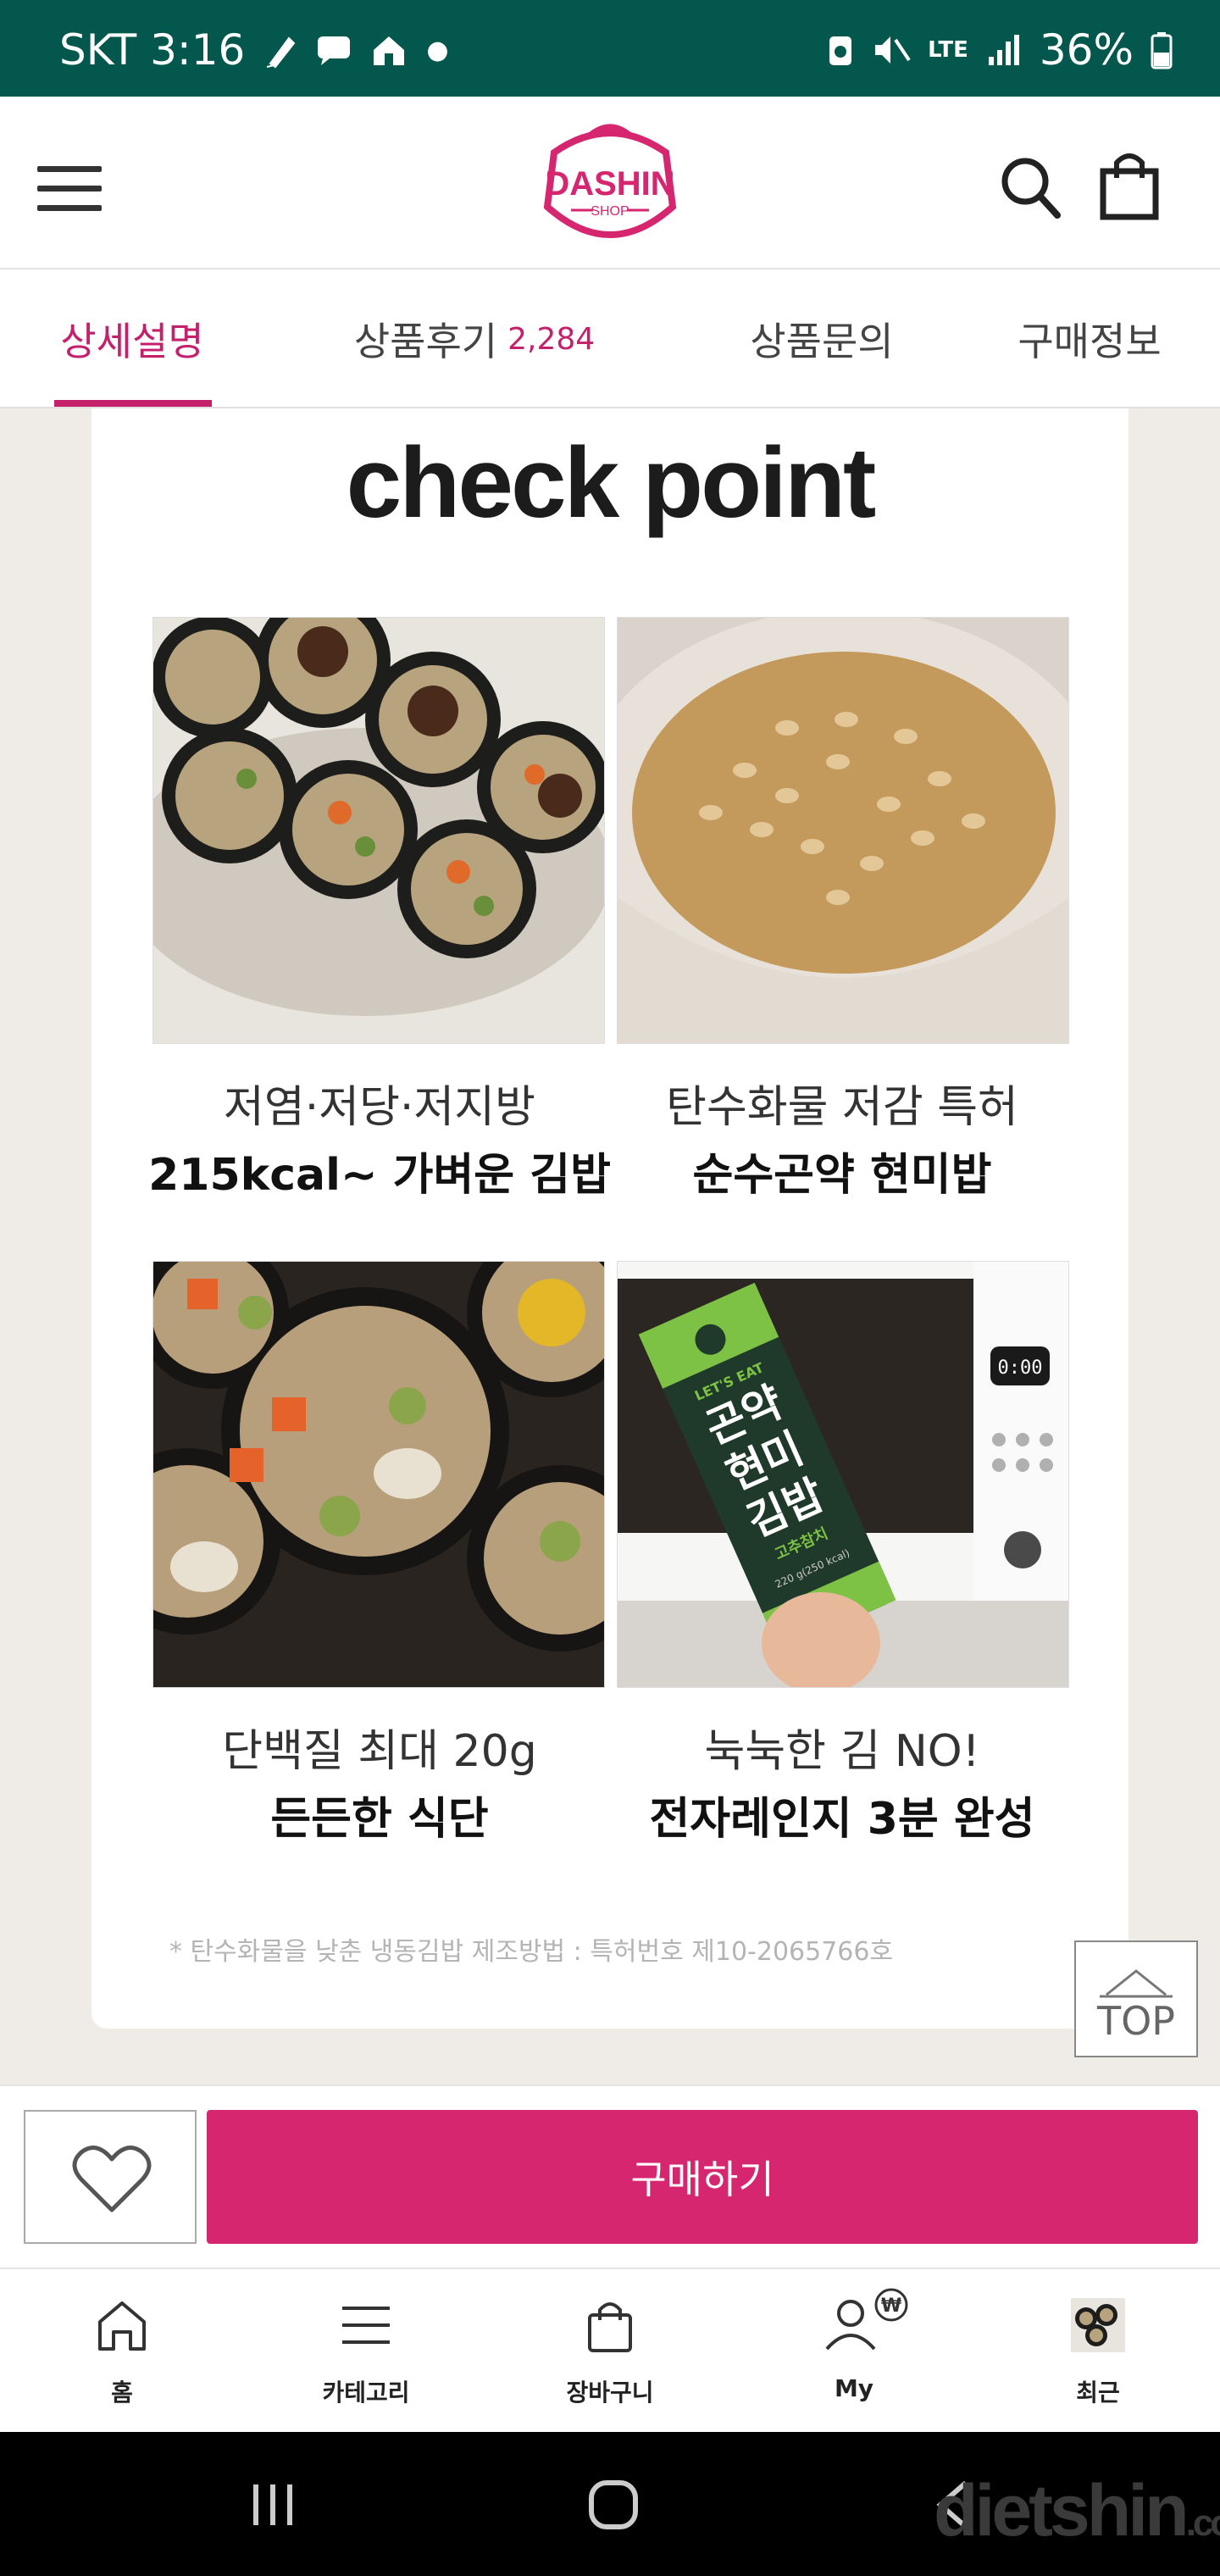 This screenshot has width=1220, height=2576. I want to click on status-bar: SKT 3:16 ● LTE 36%, so click(610, 48).